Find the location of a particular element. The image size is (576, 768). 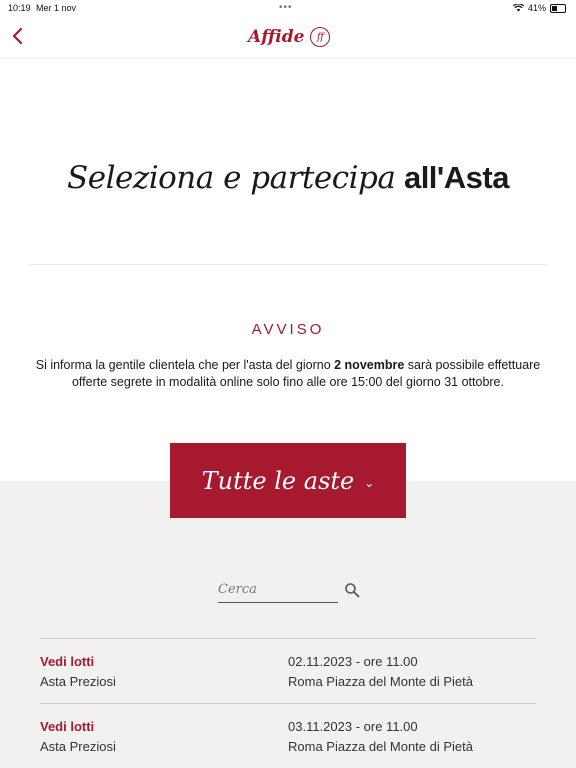

search-icon is located at coordinates (352, 590).